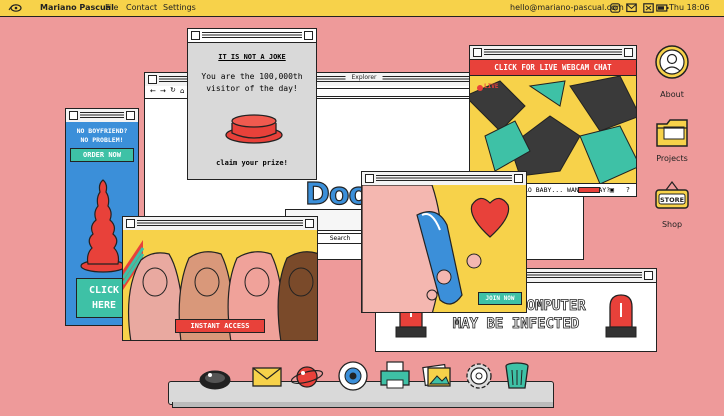  What do you see at coordinates (363, 405) in the screenshot?
I see `dock-base` at bounding box center [363, 405].